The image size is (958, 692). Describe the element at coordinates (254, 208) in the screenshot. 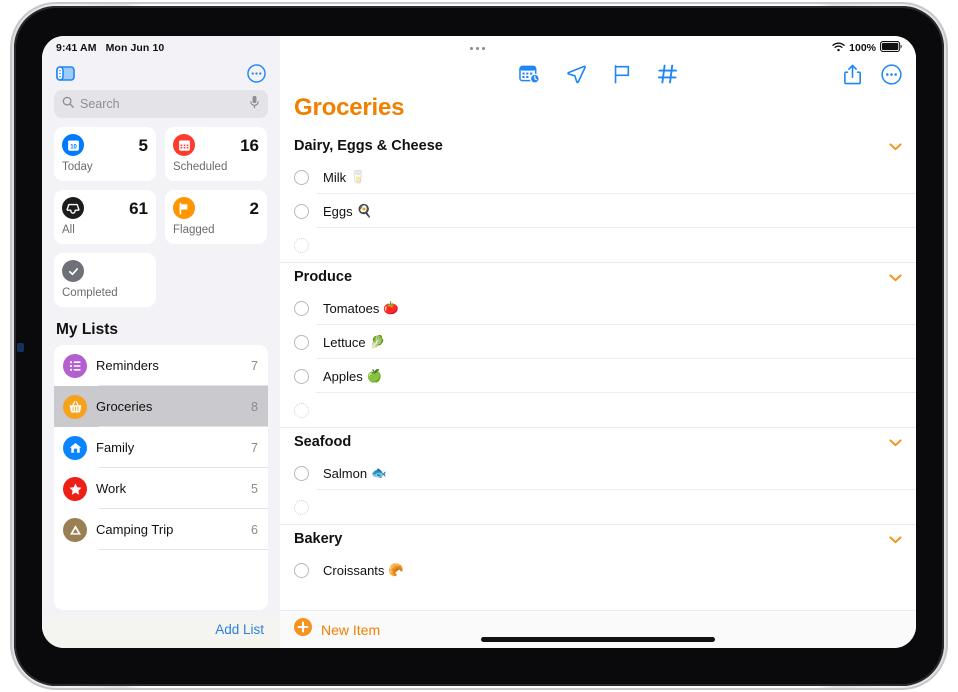

I see `card-count: 2` at that location.